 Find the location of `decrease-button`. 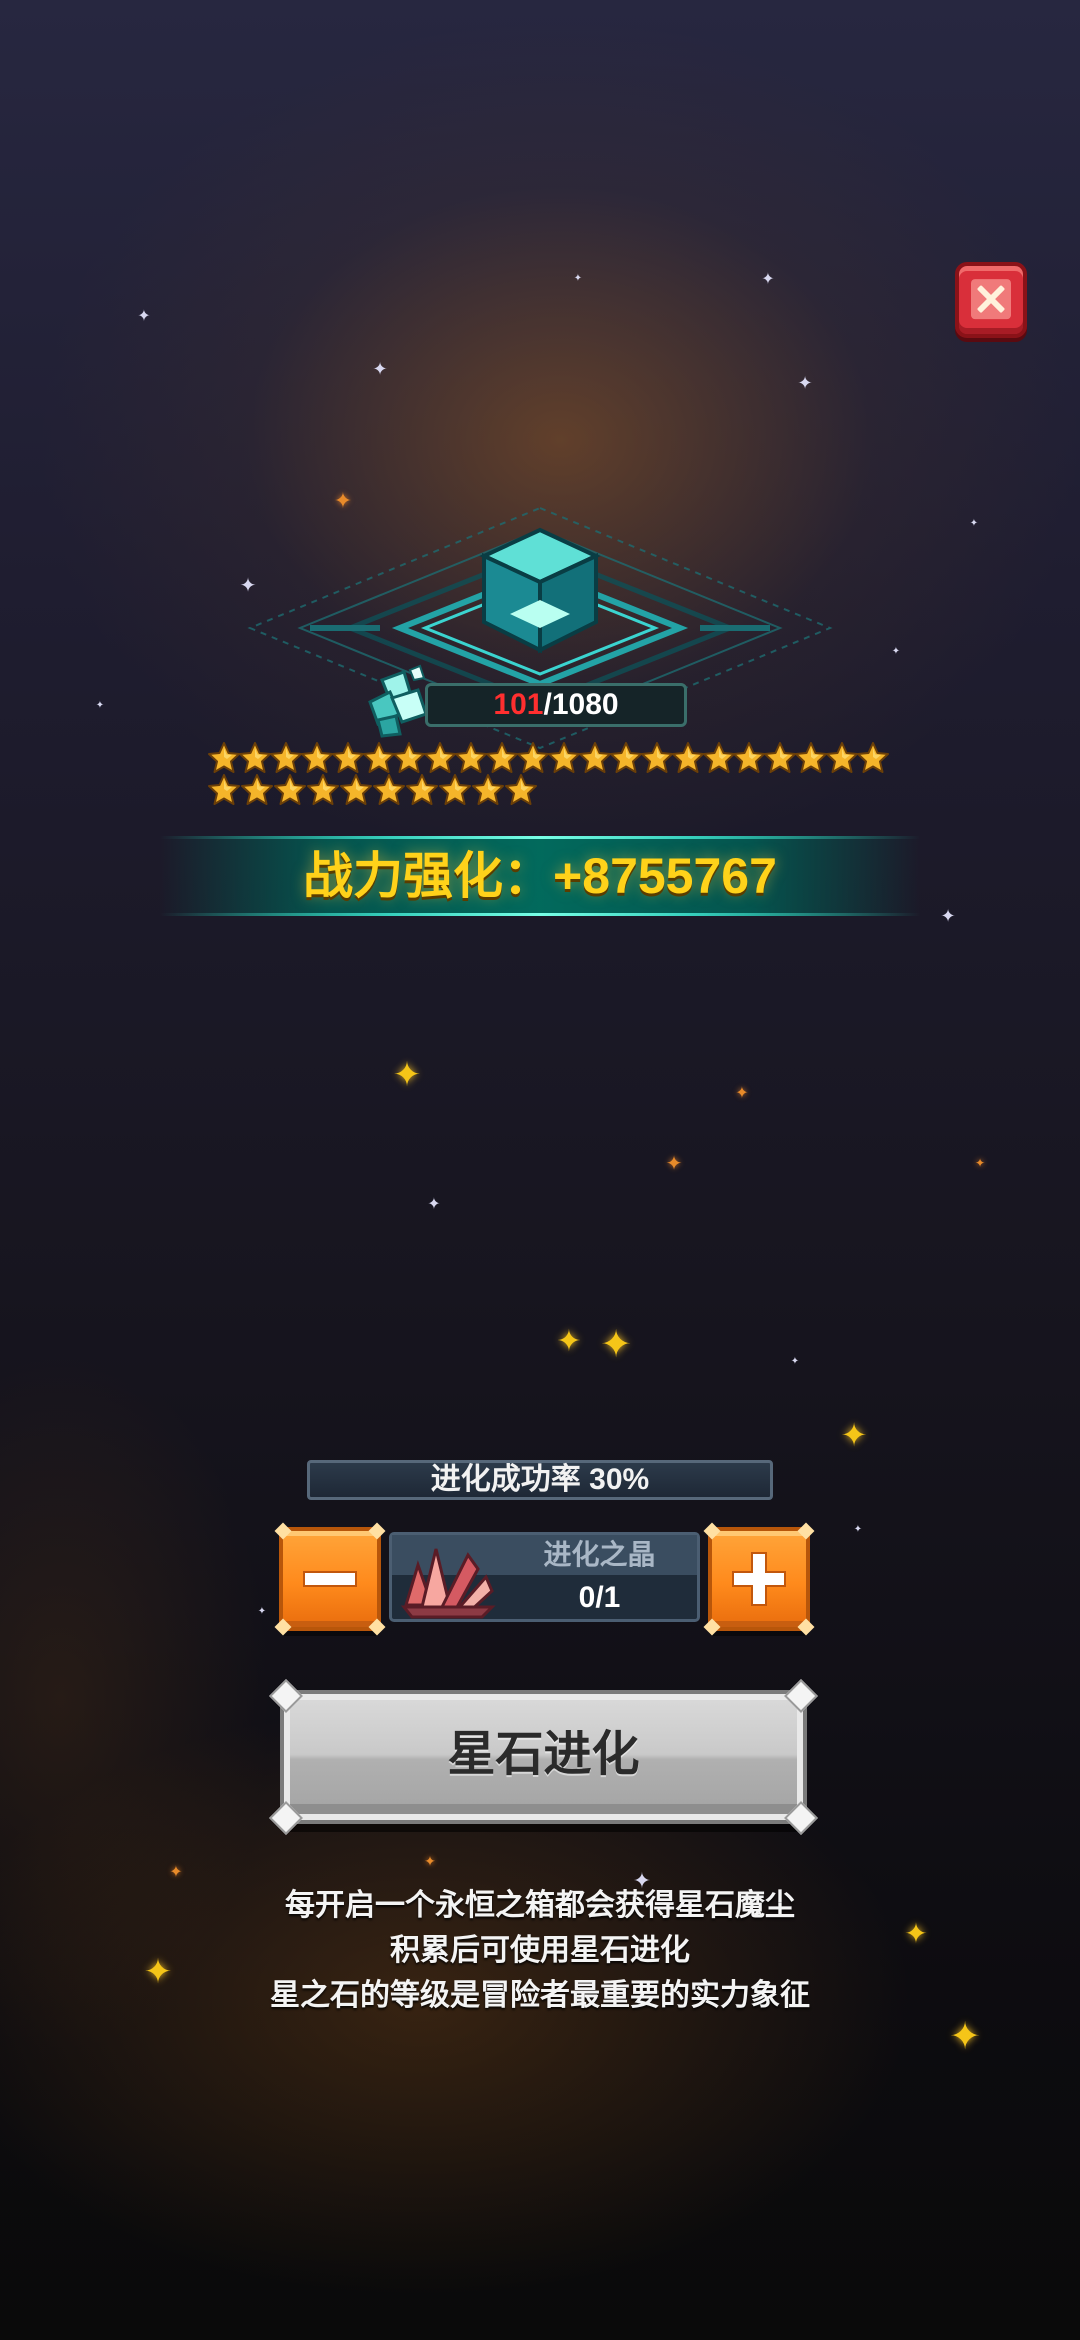

decrease-button is located at coordinates (330, 1579).